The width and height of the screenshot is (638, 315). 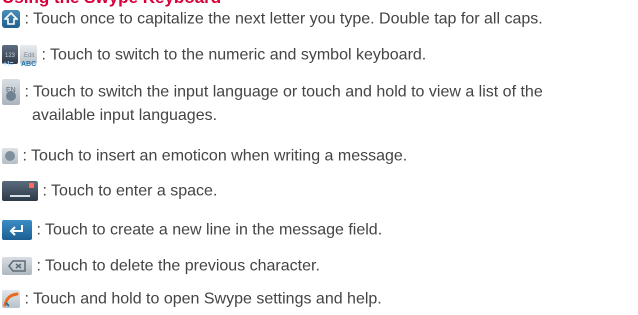 I want to click on delete-key-icon, so click(x=17, y=265).